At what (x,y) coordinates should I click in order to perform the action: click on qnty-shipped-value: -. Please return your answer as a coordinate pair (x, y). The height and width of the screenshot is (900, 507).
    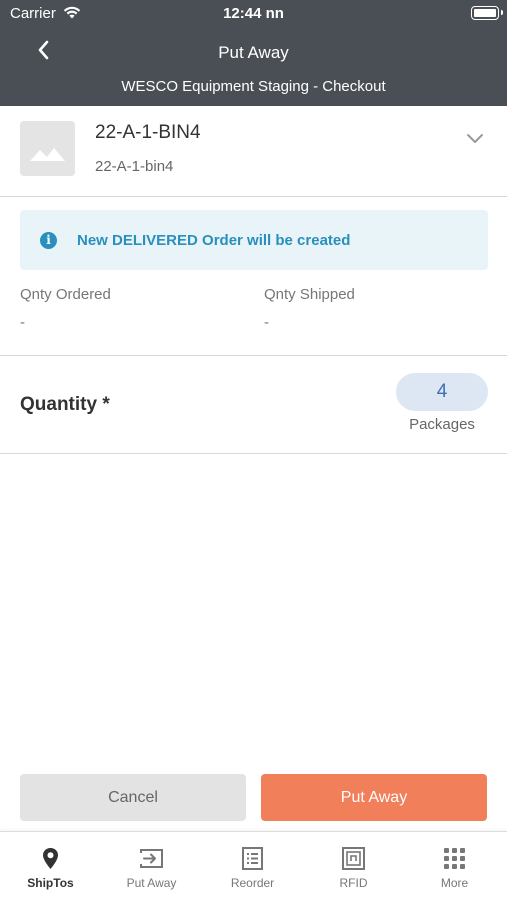
    Looking at the image, I should click on (266, 322).